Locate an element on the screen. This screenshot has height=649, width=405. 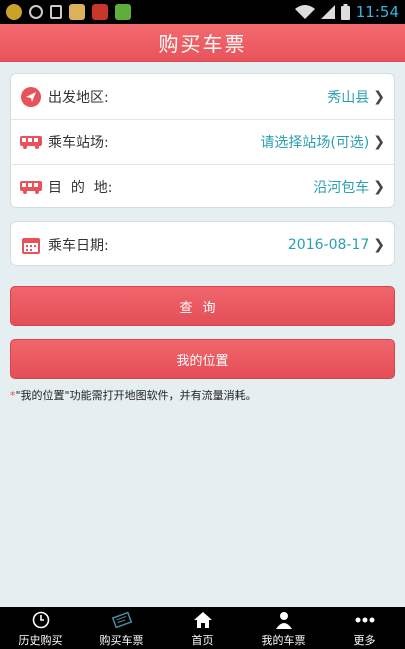
station-value: 请选择站场(可选) is located at coordinates (315, 143).